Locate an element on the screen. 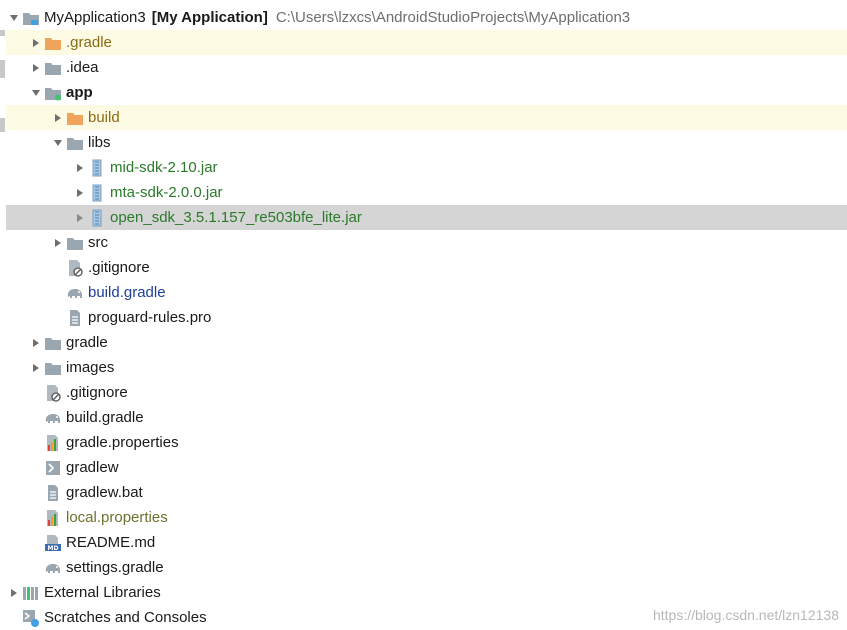  project-name: MyApplication3 is located at coordinates (95, 17).